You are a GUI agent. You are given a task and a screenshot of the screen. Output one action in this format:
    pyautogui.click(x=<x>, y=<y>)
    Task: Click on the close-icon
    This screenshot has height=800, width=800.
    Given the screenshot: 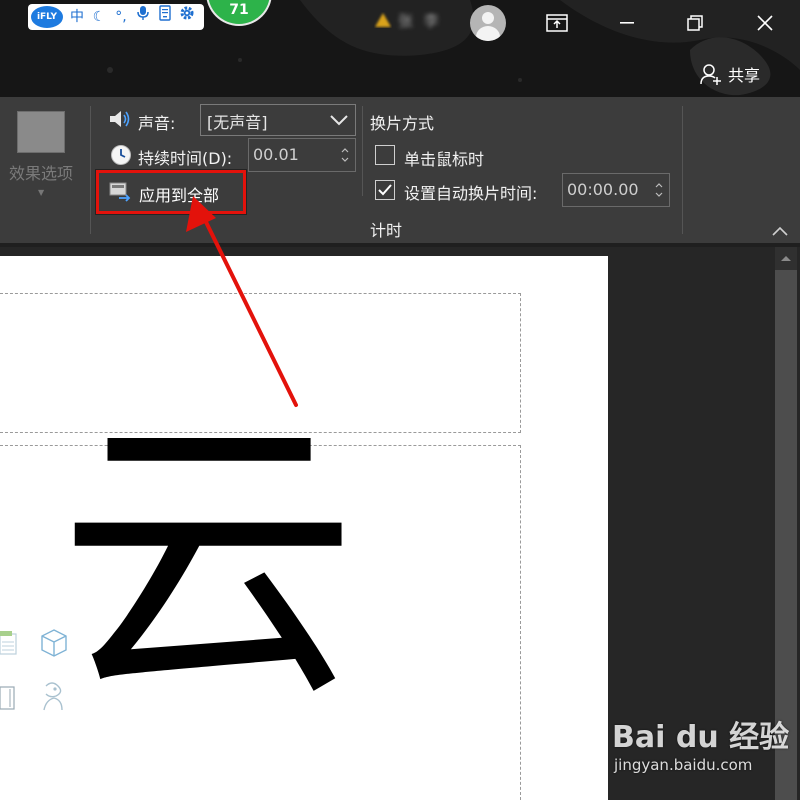 What is the action you would take?
    pyautogui.click(x=765, y=23)
    